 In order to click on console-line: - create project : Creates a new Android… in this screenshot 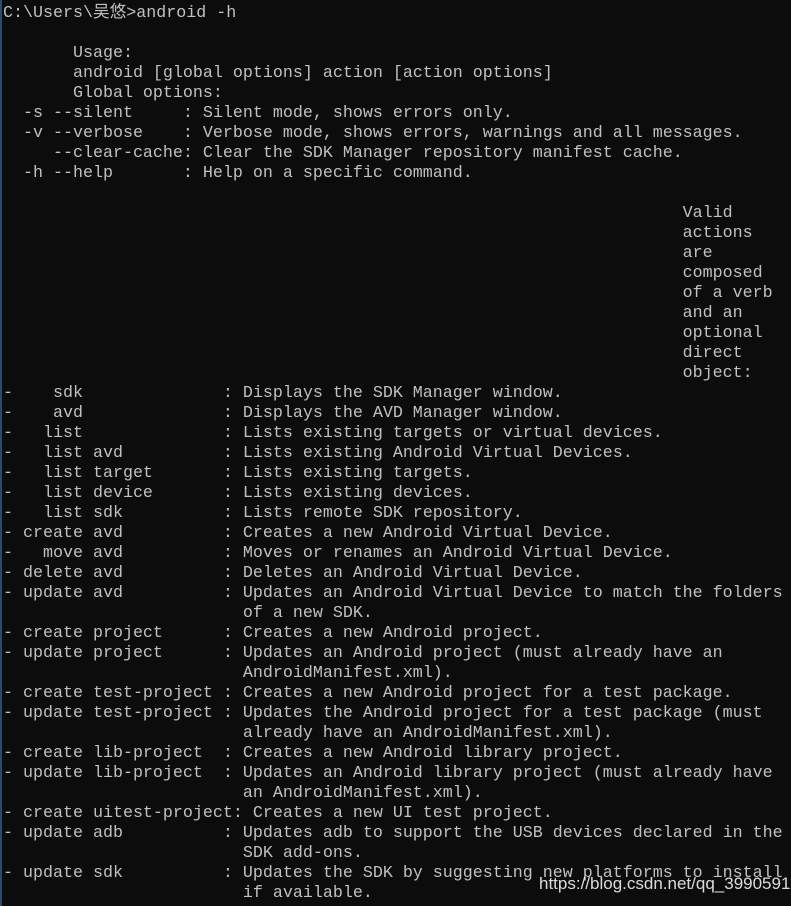, I will do `click(273, 633)`.